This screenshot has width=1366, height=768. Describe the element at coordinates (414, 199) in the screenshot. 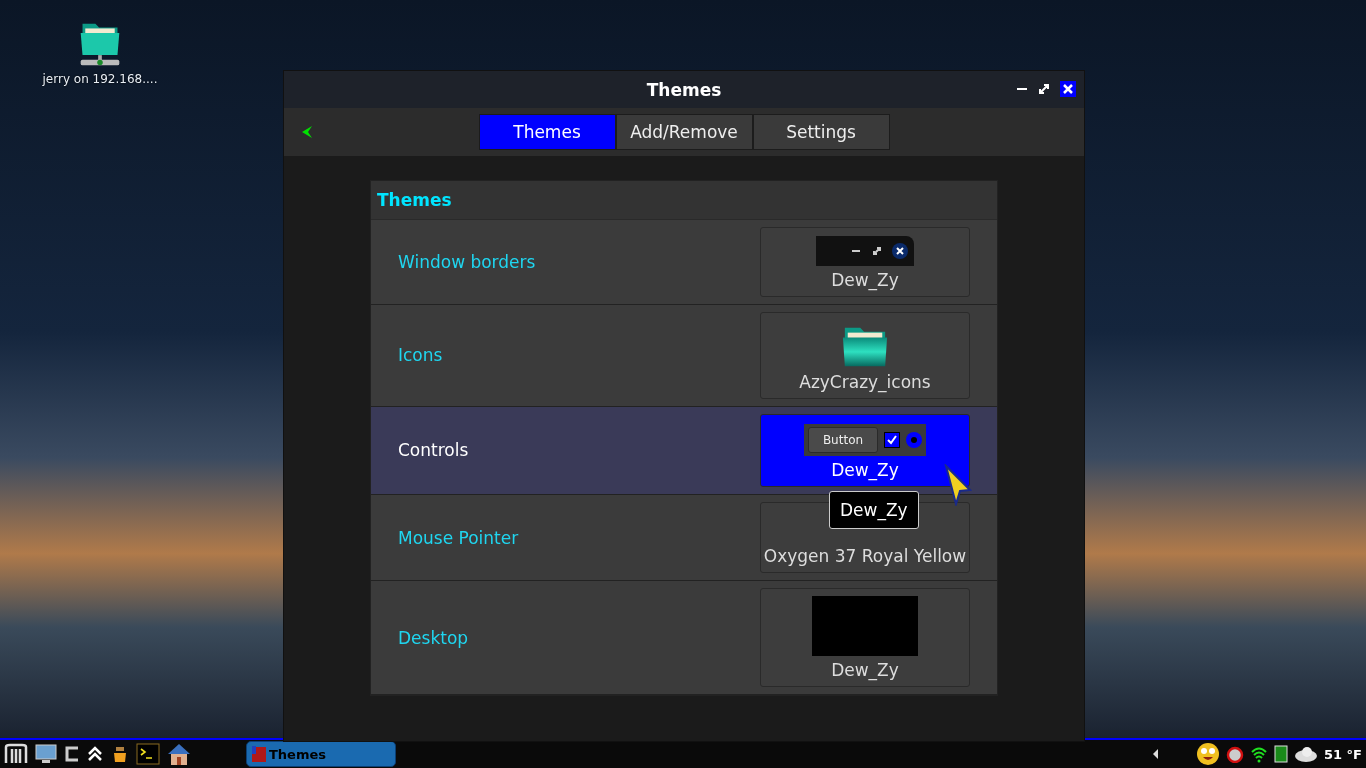

I see `panel-title: Themes` at that location.